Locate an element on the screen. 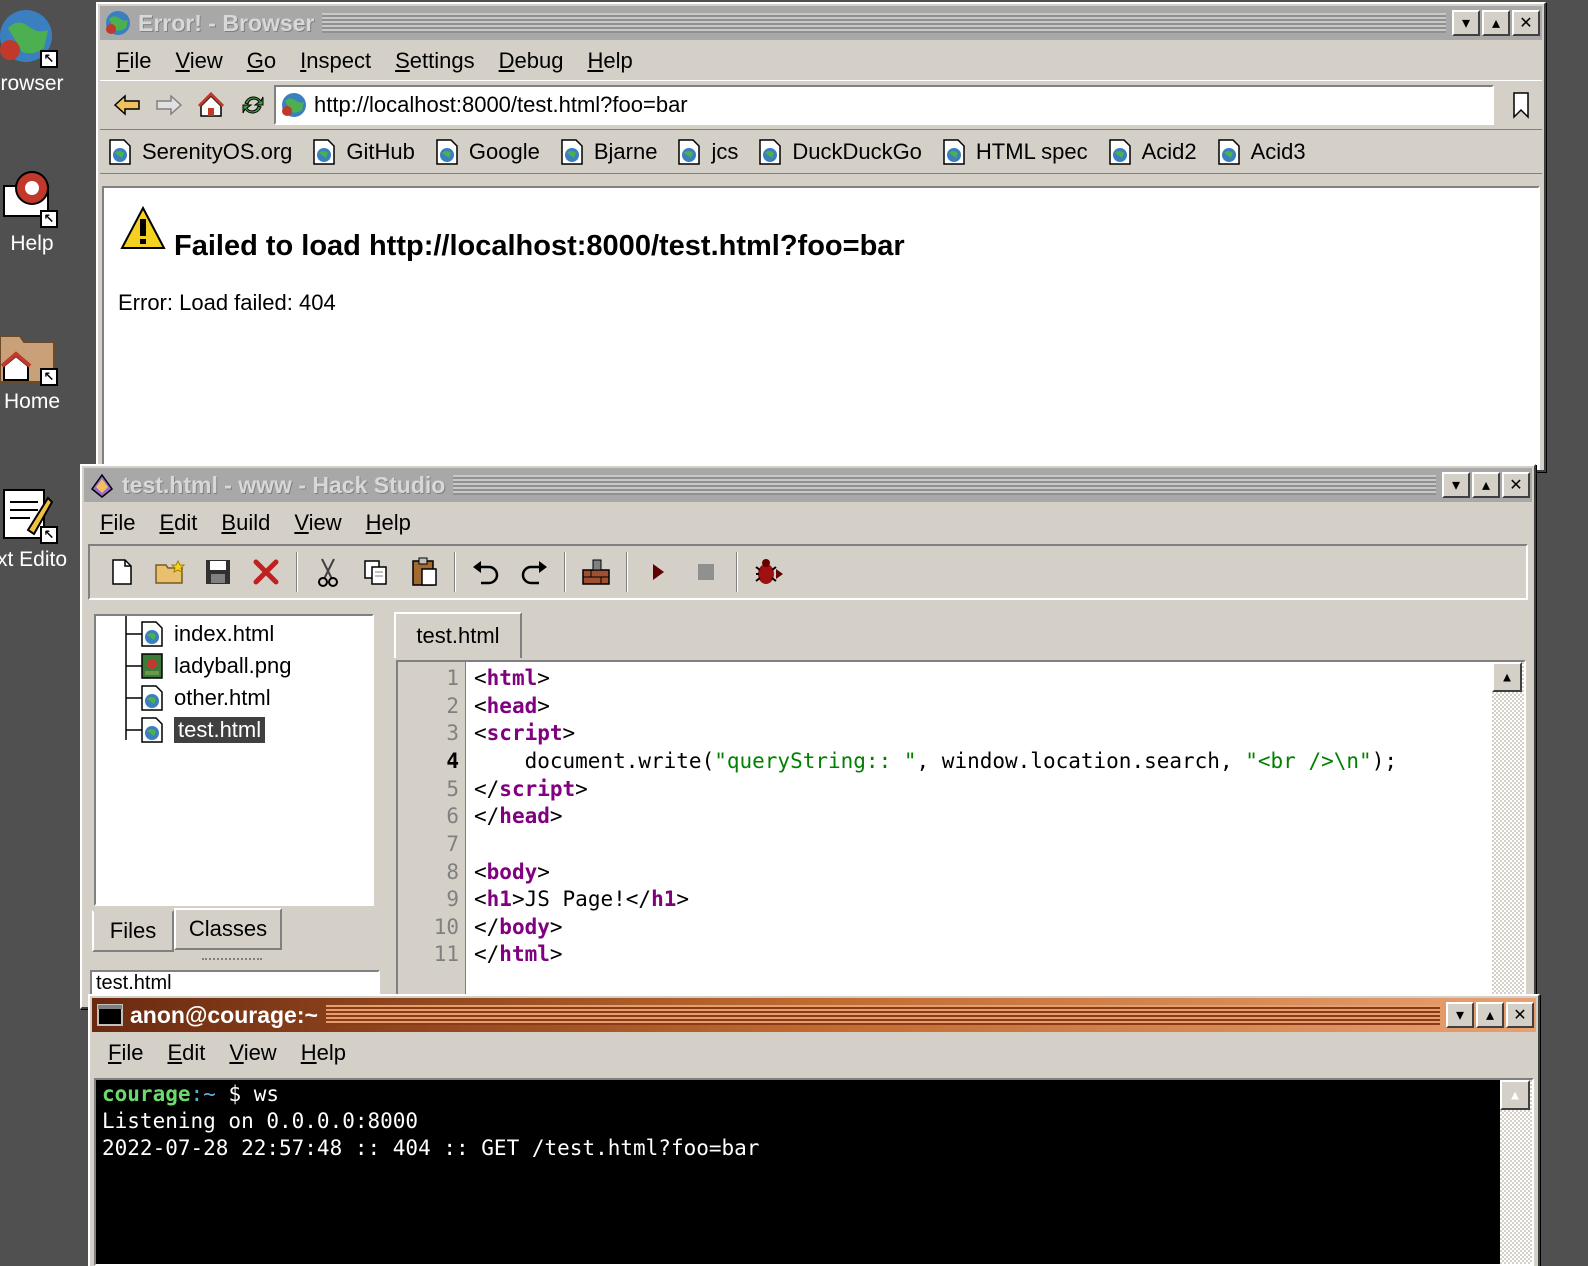  copy-button is located at coordinates (376, 572).